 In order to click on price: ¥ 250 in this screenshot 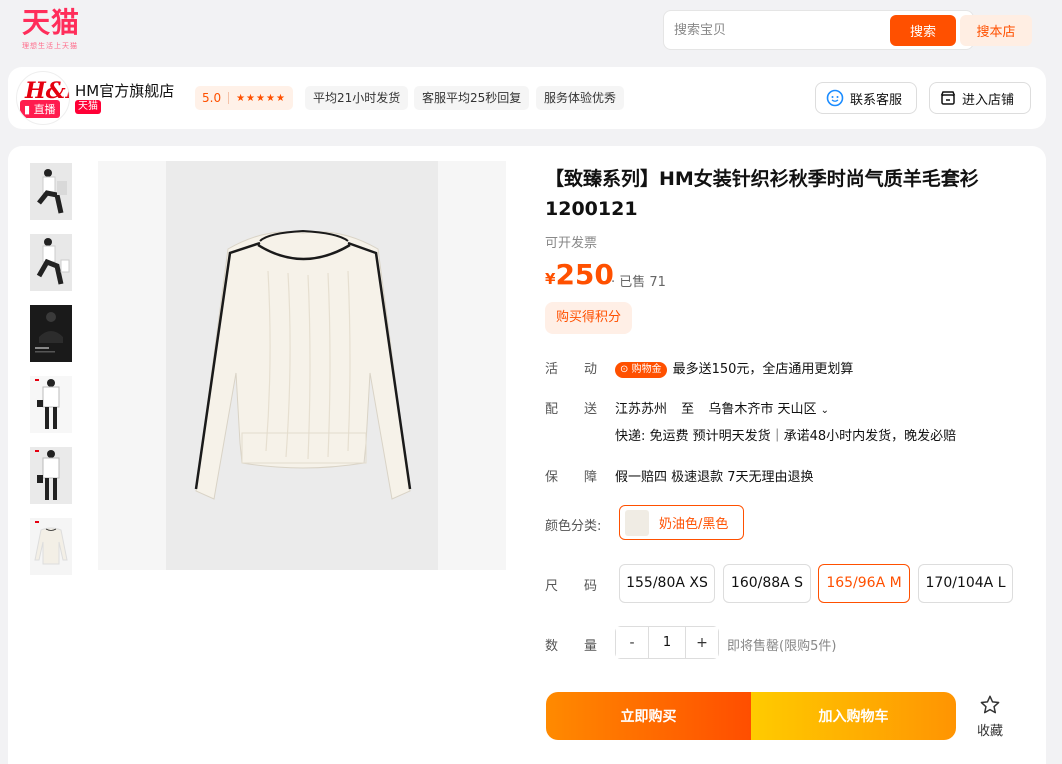, I will do `click(579, 274)`.